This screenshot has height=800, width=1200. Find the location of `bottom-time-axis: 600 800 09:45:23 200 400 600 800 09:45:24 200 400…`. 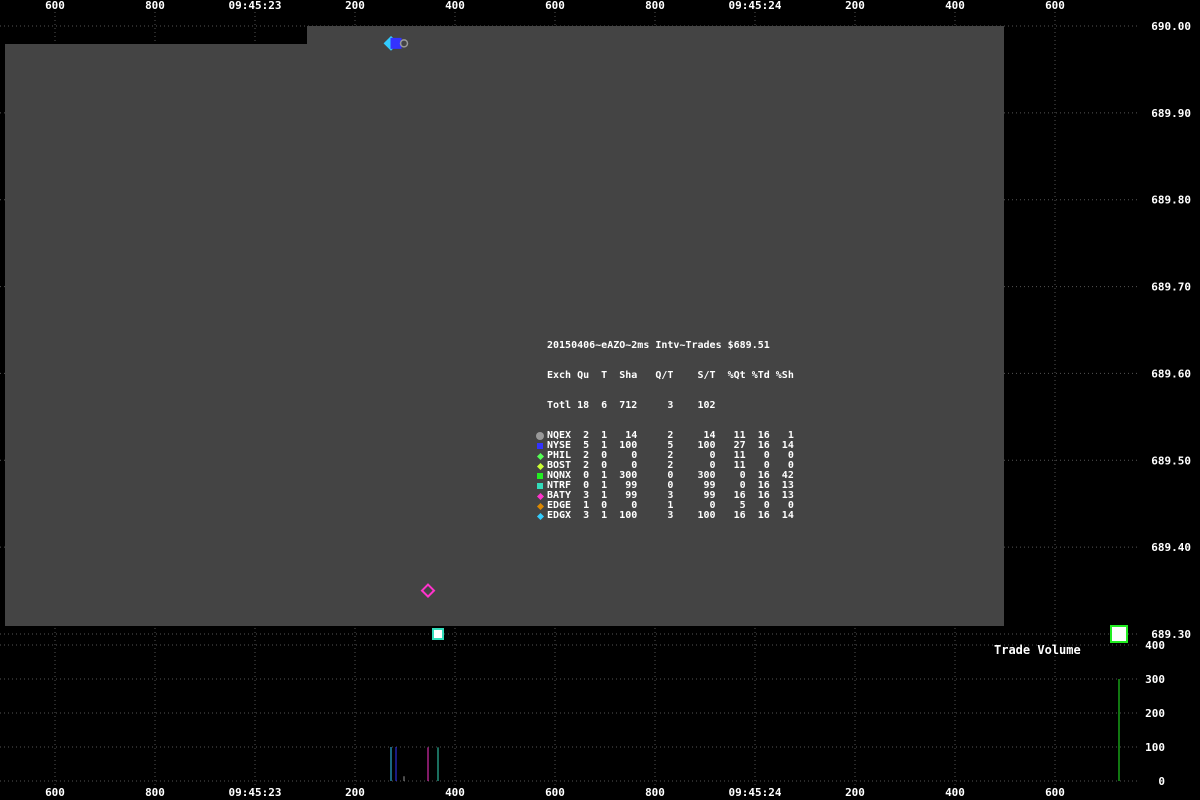

bottom-time-axis: 600 800 09:45:23 200 400 600 800 09:45:24 200 400… is located at coordinates (555, 792).